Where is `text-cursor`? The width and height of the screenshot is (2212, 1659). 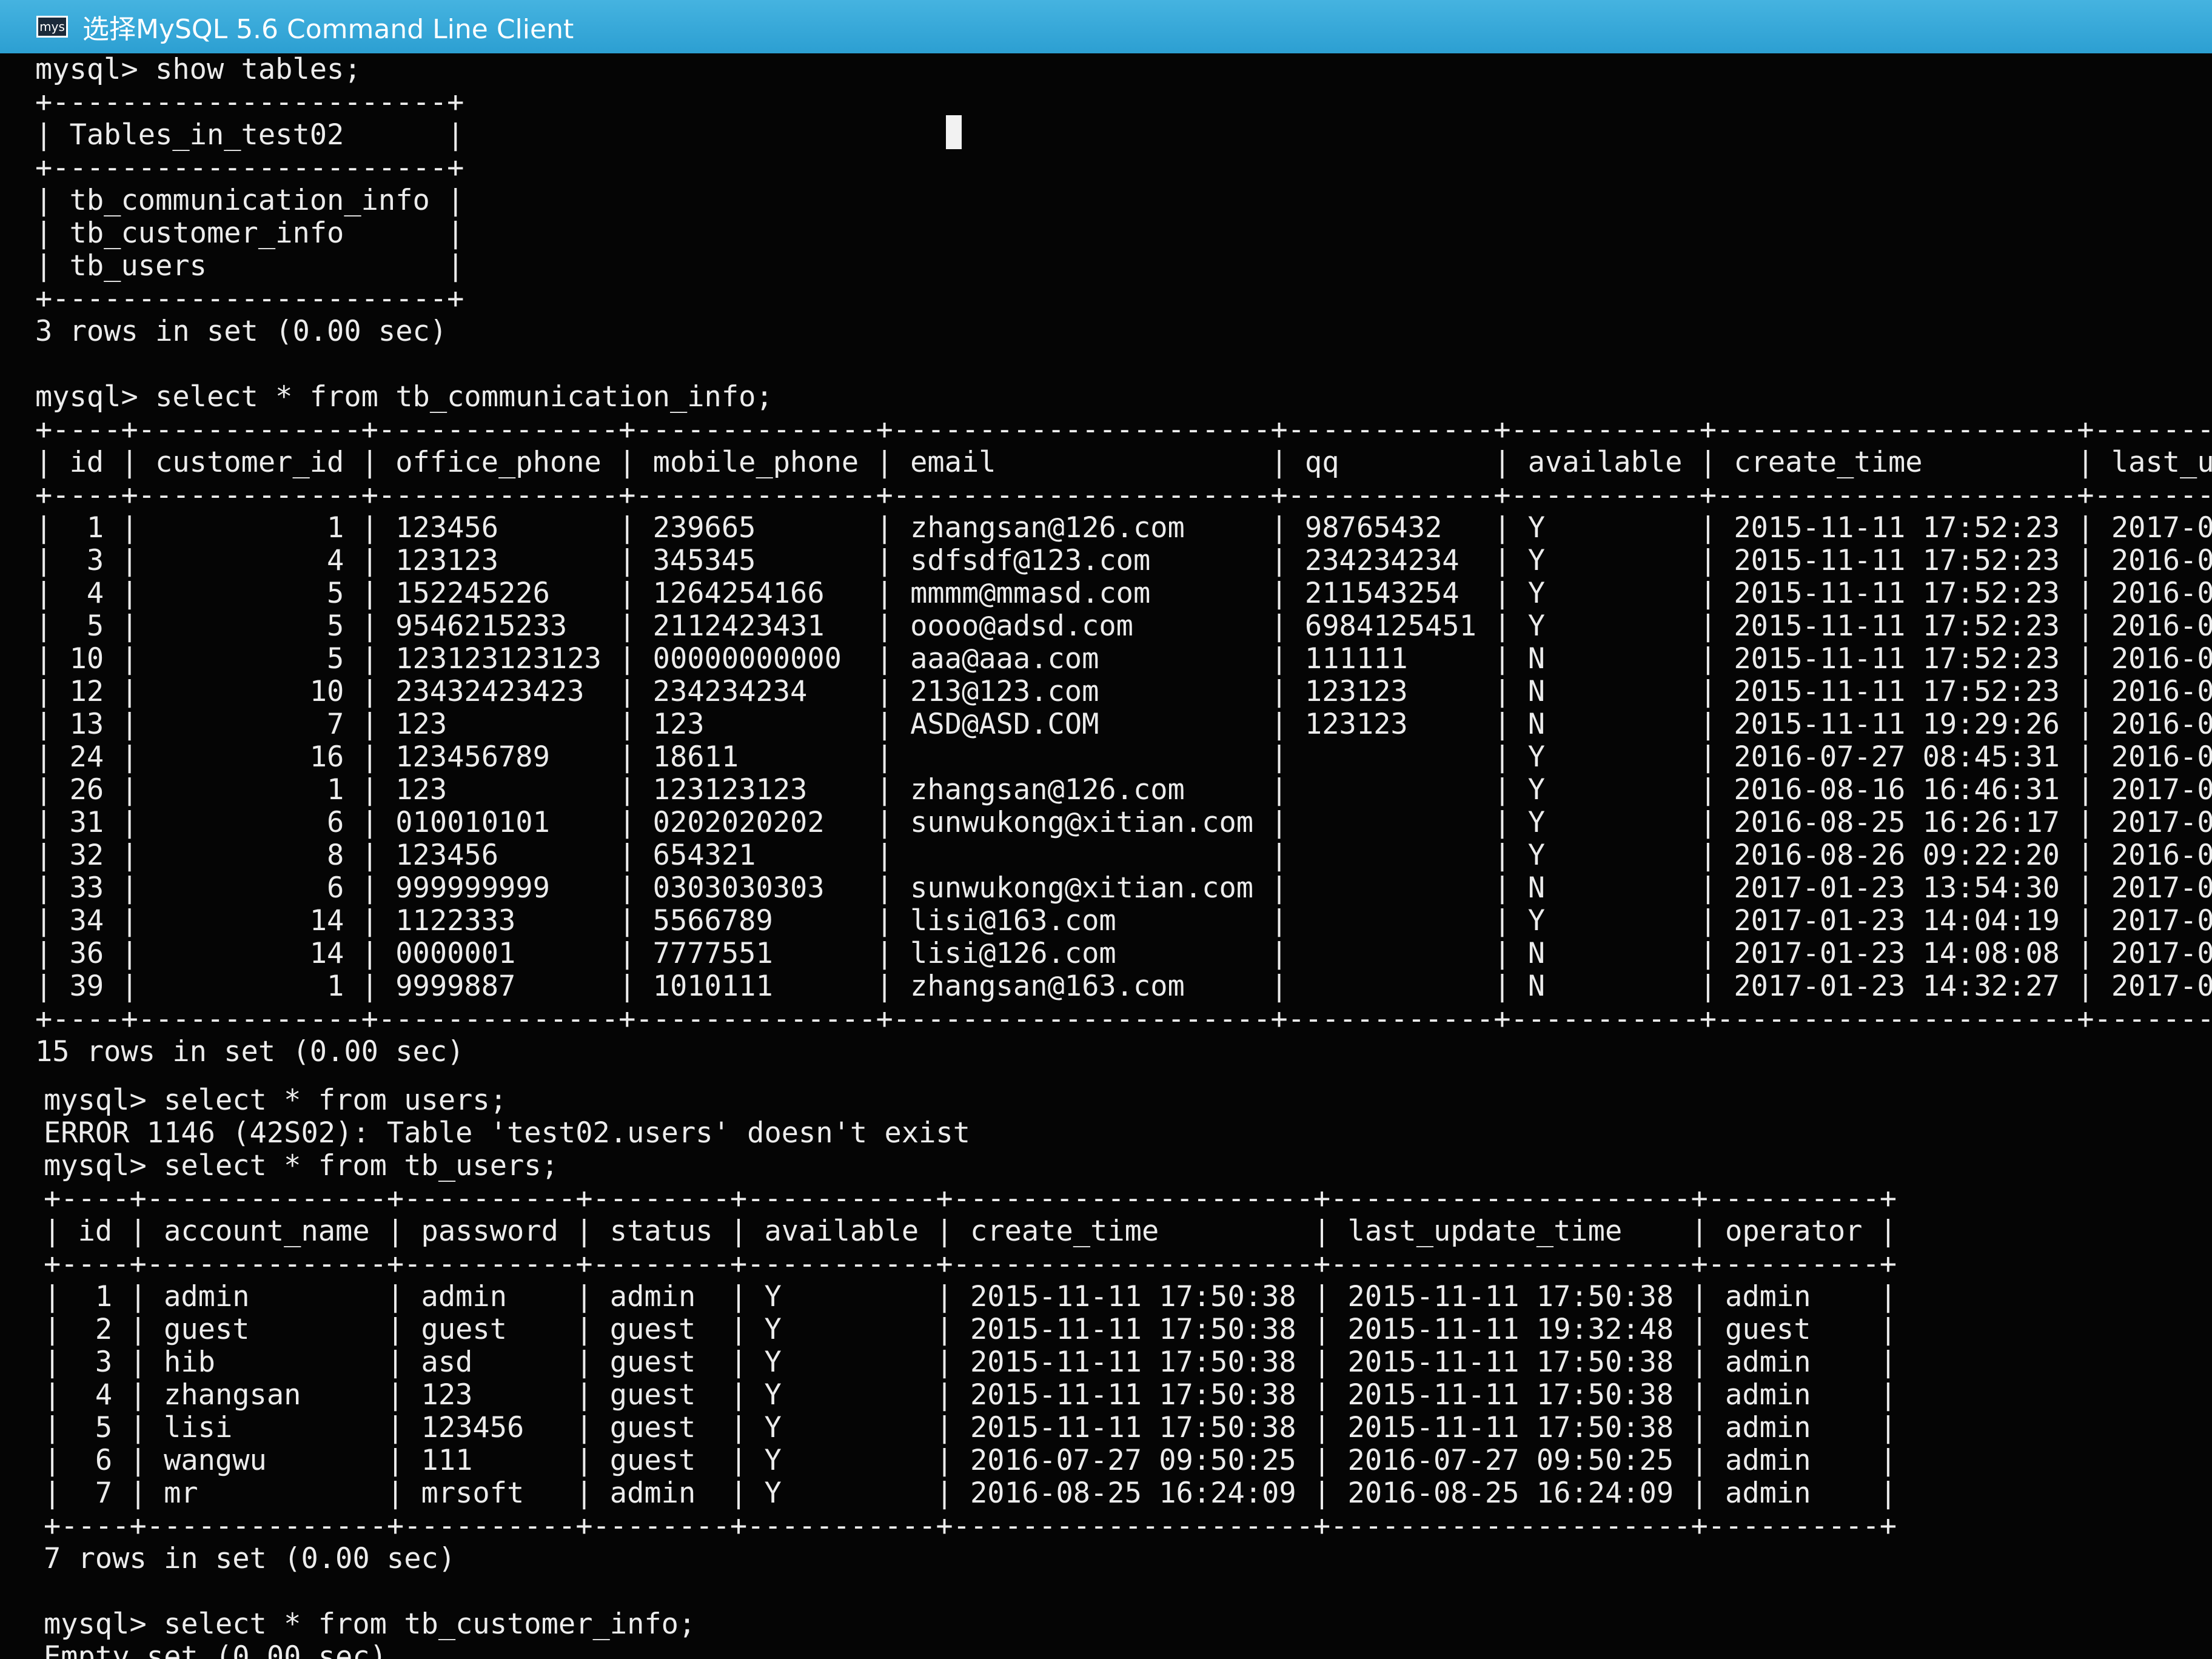 text-cursor is located at coordinates (954, 132).